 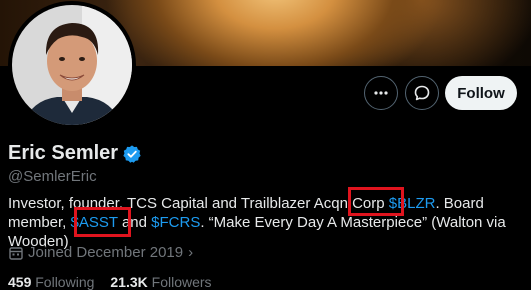 What do you see at coordinates (52, 176) in the screenshot?
I see `user-handle: @SemlerEric` at bounding box center [52, 176].